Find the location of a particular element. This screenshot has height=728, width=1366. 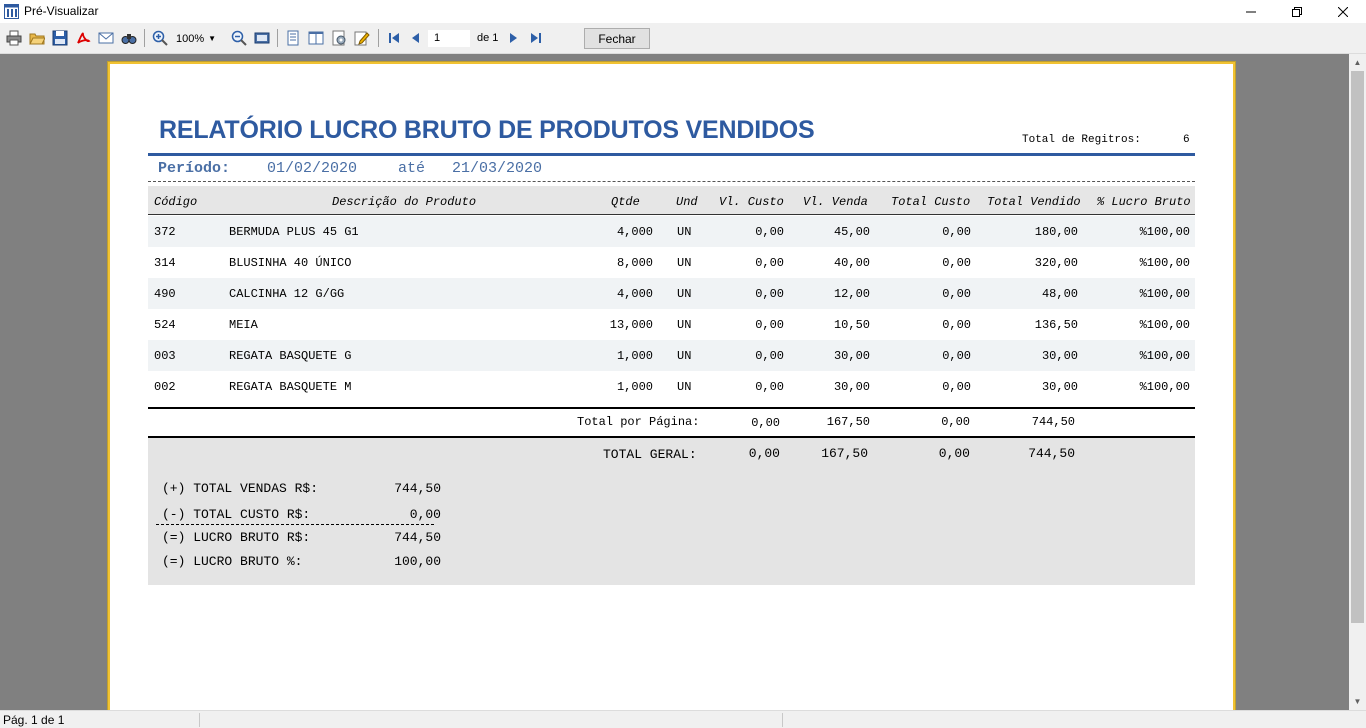

close-icon is located at coordinates (1343, 11).